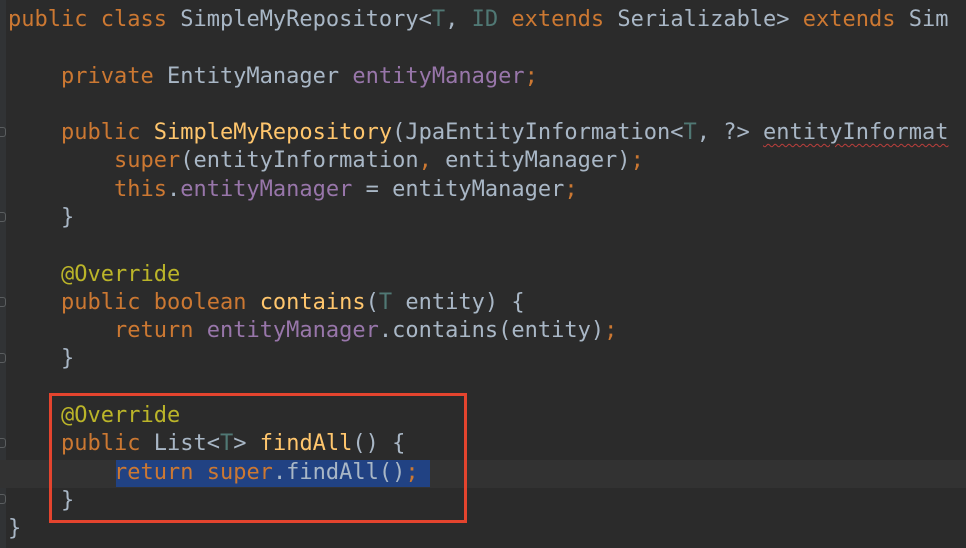 The height and width of the screenshot is (548, 966). I want to click on keyword-private: private, so click(107, 76).